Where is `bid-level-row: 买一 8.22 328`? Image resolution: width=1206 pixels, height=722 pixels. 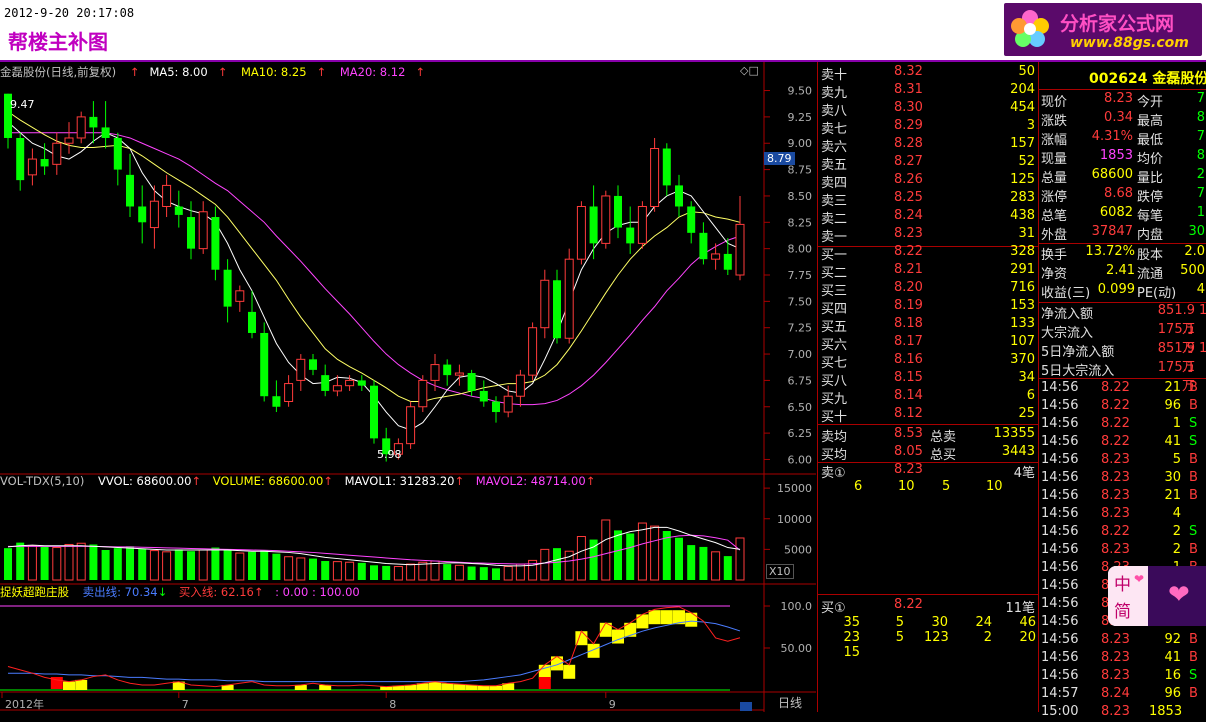
bid-level-row: 买一 8.22 328 is located at coordinates (928, 253).